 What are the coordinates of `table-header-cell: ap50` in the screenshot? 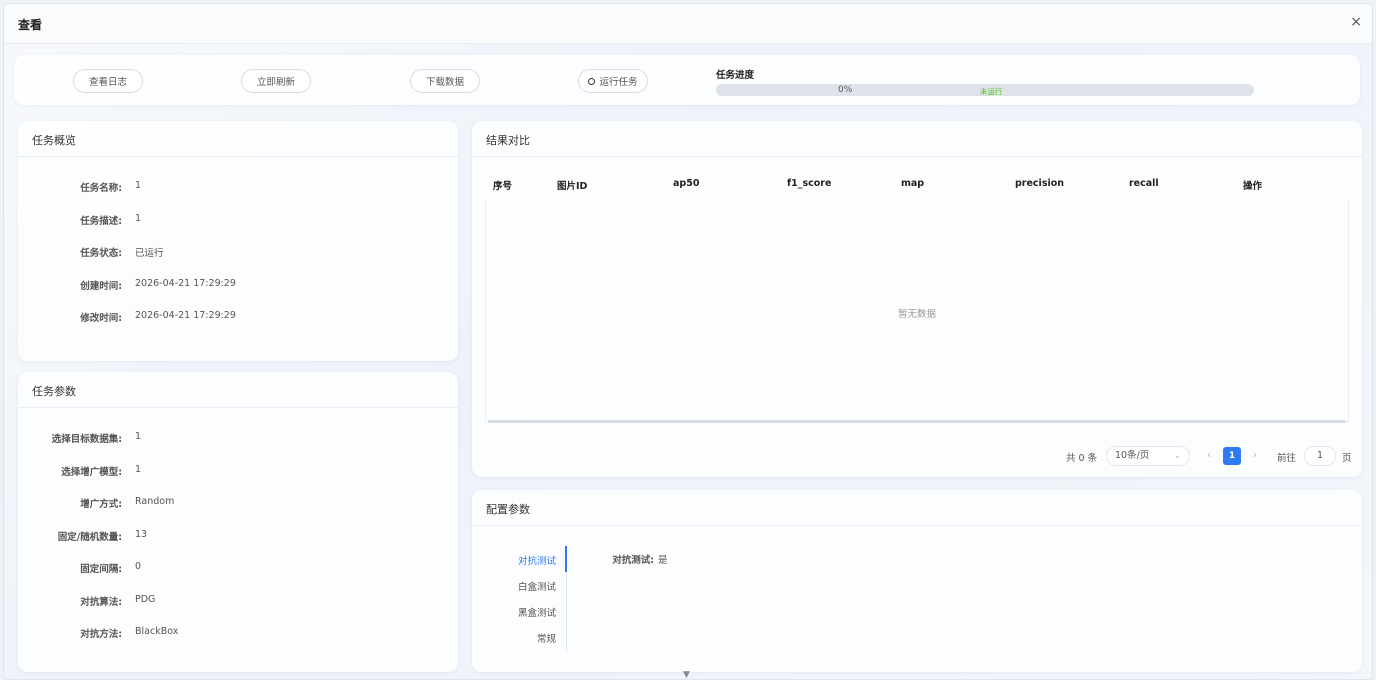 It's located at (686, 183).